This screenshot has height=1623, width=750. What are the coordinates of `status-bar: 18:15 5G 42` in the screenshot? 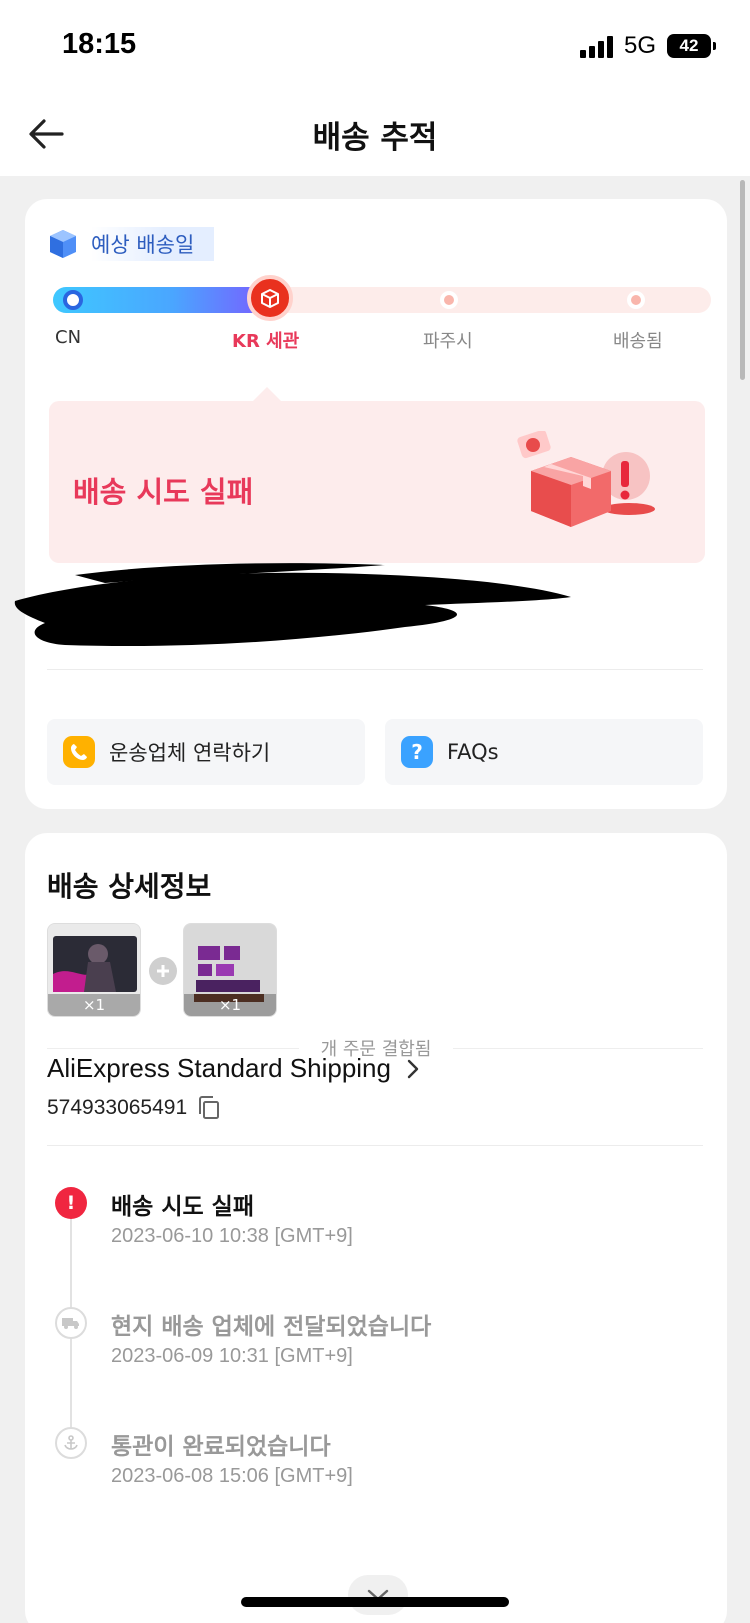 It's located at (375, 46).